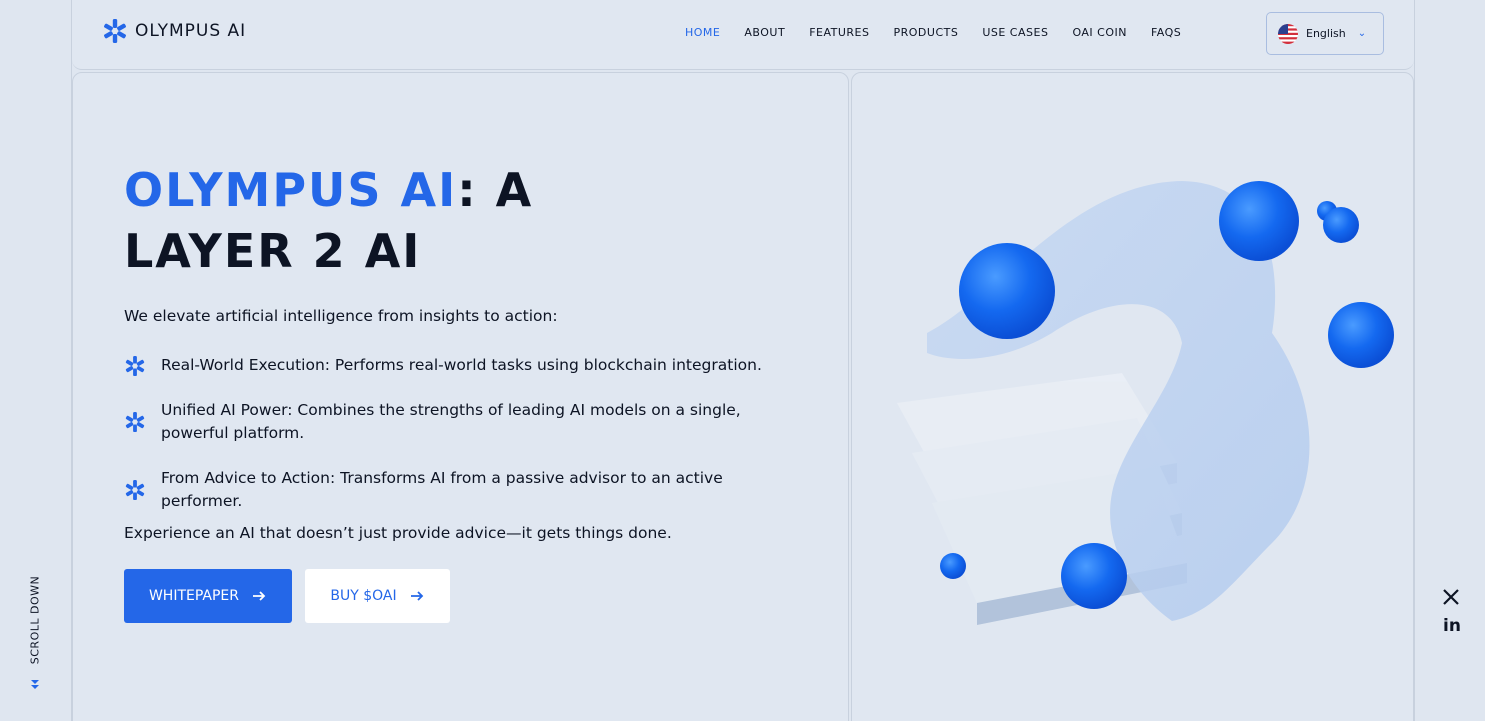  I want to click on nav-home: HOME, so click(702, 32).